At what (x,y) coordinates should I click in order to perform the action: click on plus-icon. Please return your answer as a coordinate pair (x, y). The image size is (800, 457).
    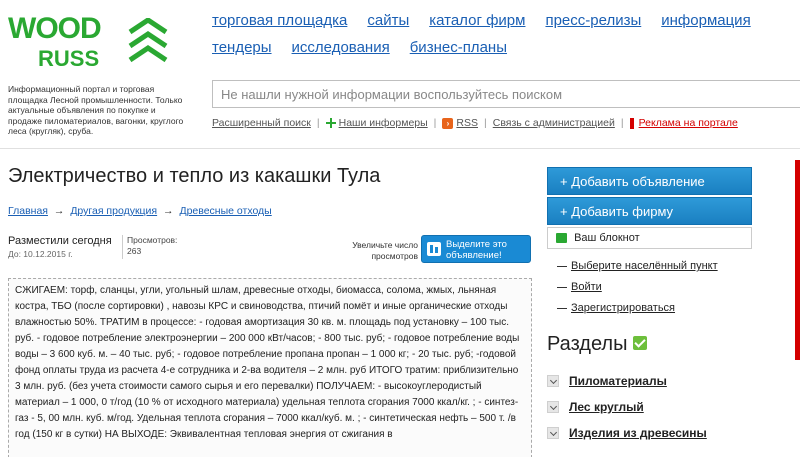
    Looking at the image, I should click on (330, 123).